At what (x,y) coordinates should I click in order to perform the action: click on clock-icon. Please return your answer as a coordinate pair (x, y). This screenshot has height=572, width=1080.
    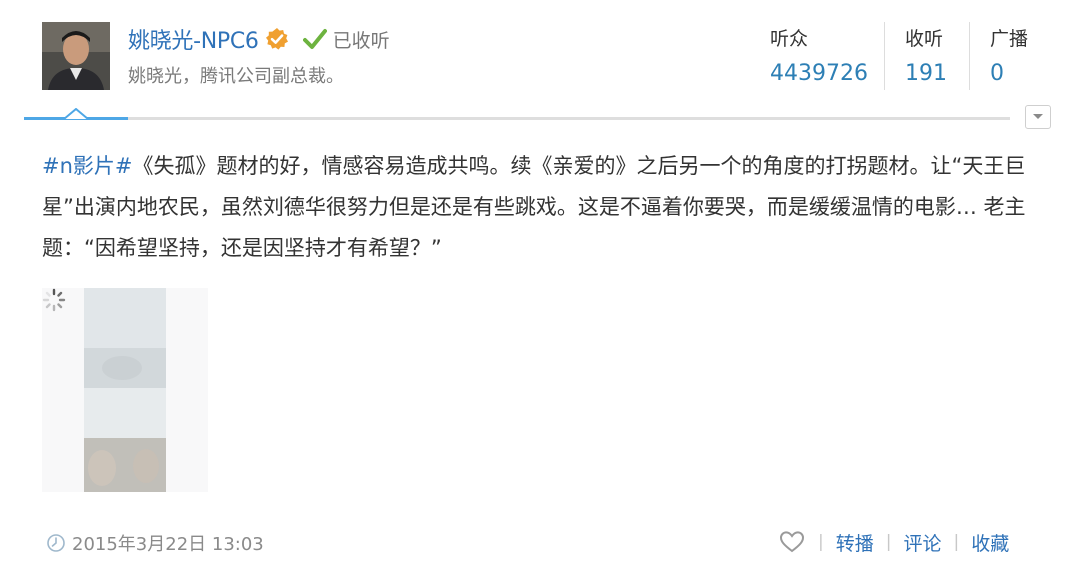
    Looking at the image, I should click on (56, 543).